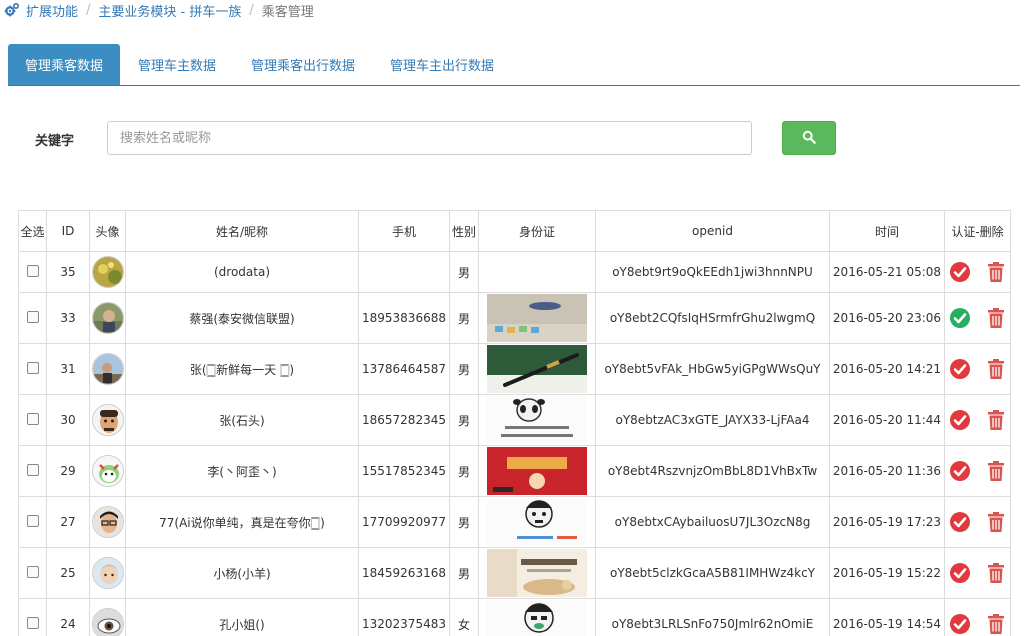 The width and height of the screenshot is (1033, 636). What do you see at coordinates (404, 573) in the screenshot?
I see `row-phone: 18459263168` at bounding box center [404, 573].